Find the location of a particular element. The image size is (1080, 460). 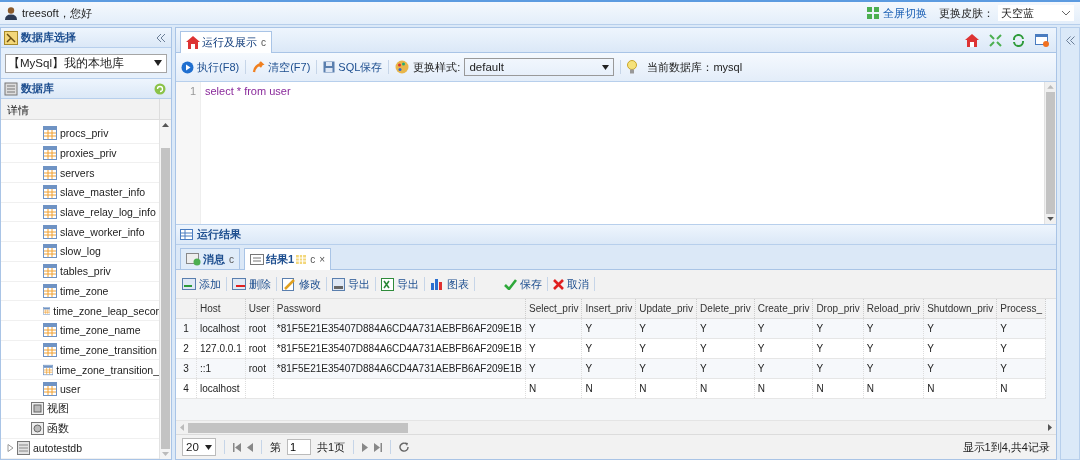

tree-item: tables_priv is located at coordinates (80, 271).